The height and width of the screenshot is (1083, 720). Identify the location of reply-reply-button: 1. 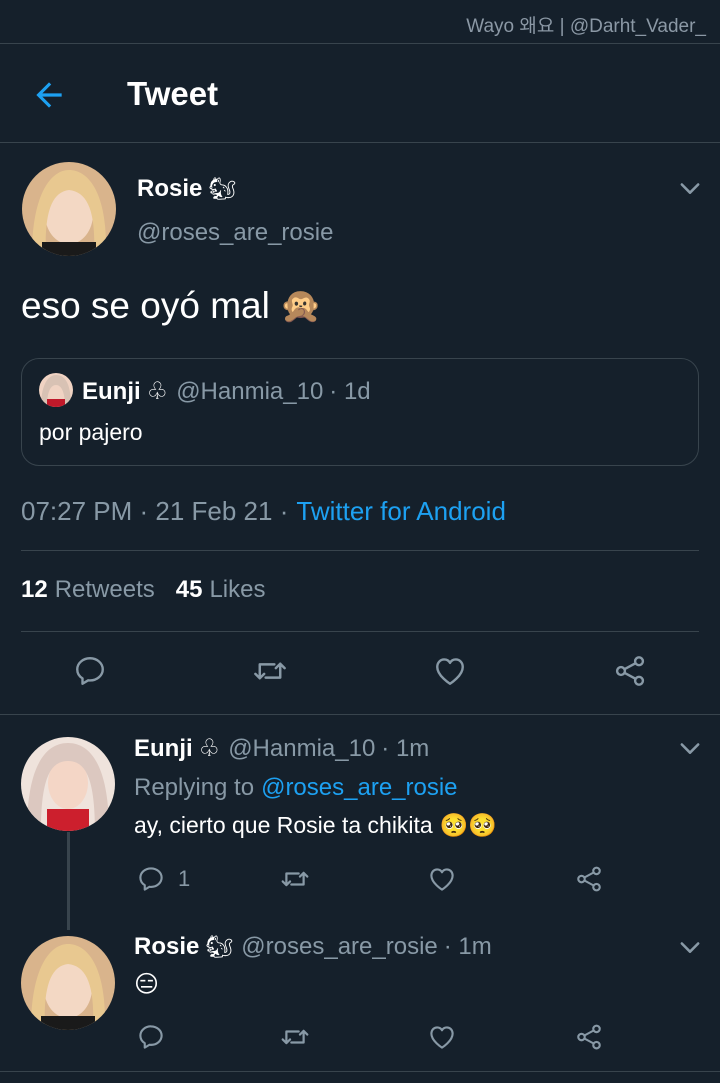
(163, 879).